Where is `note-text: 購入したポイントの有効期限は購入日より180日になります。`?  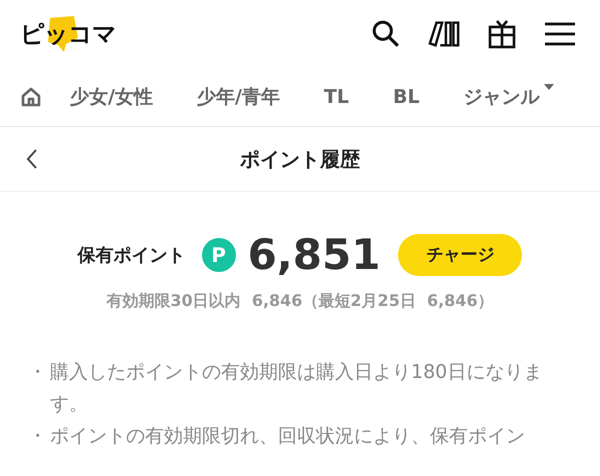
note-text: 購入したポイントの有効期限は購入日より180日になります。 is located at coordinates (297, 388).